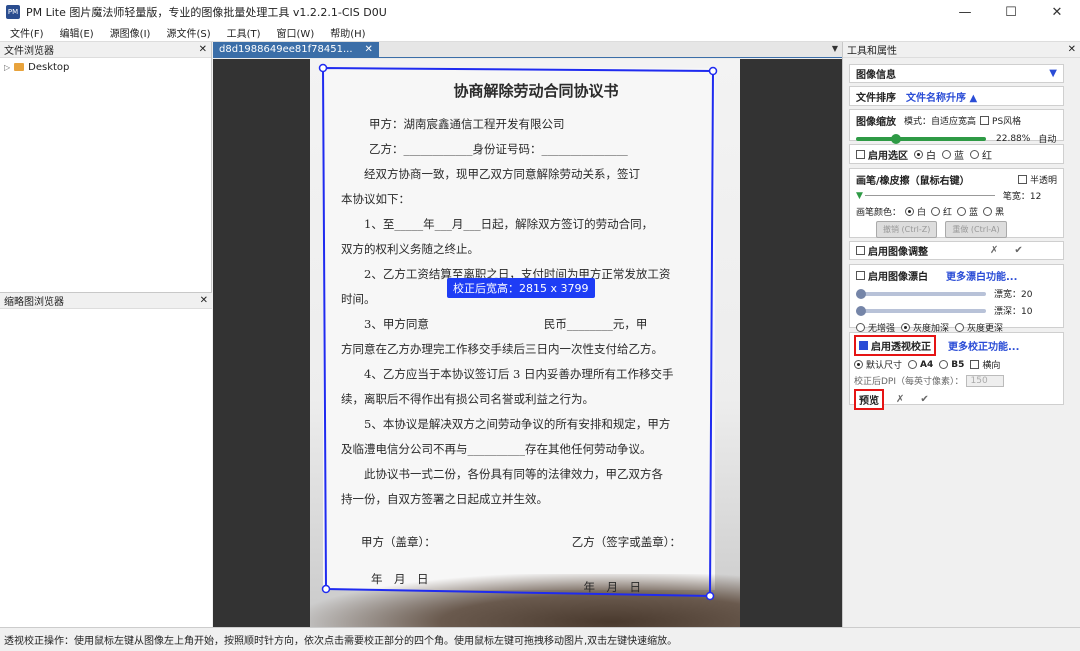  I want to click on menu-tools: 工具(T), so click(244, 32).